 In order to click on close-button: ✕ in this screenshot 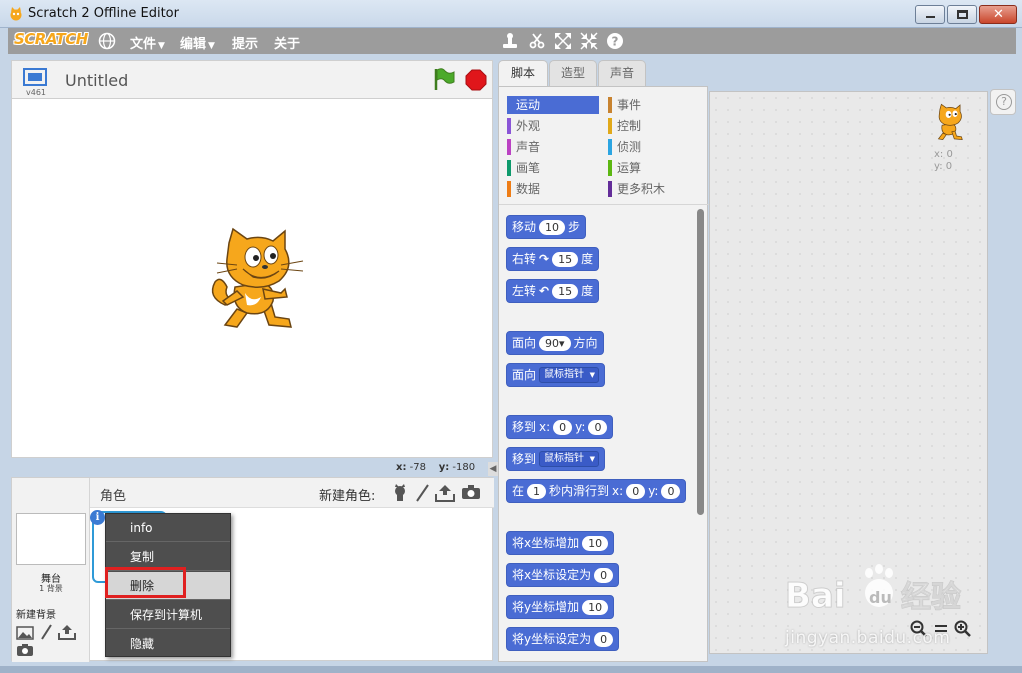, I will do `click(998, 14)`.